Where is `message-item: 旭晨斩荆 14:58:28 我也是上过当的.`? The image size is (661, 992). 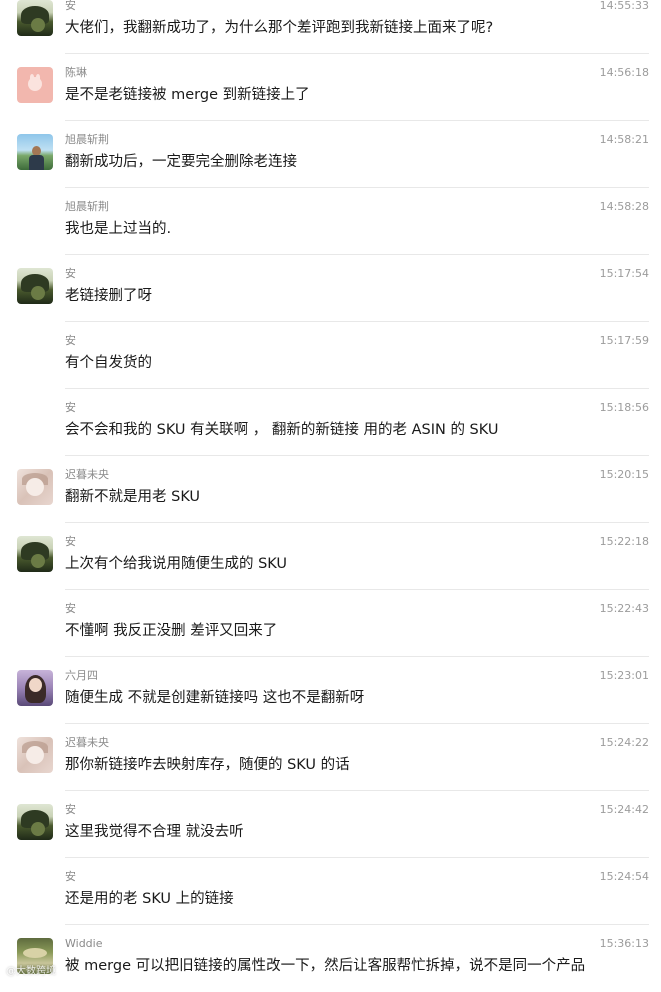
message-item: 旭晨斩荆 14:58:28 我也是上过当的. is located at coordinates (330, 221).